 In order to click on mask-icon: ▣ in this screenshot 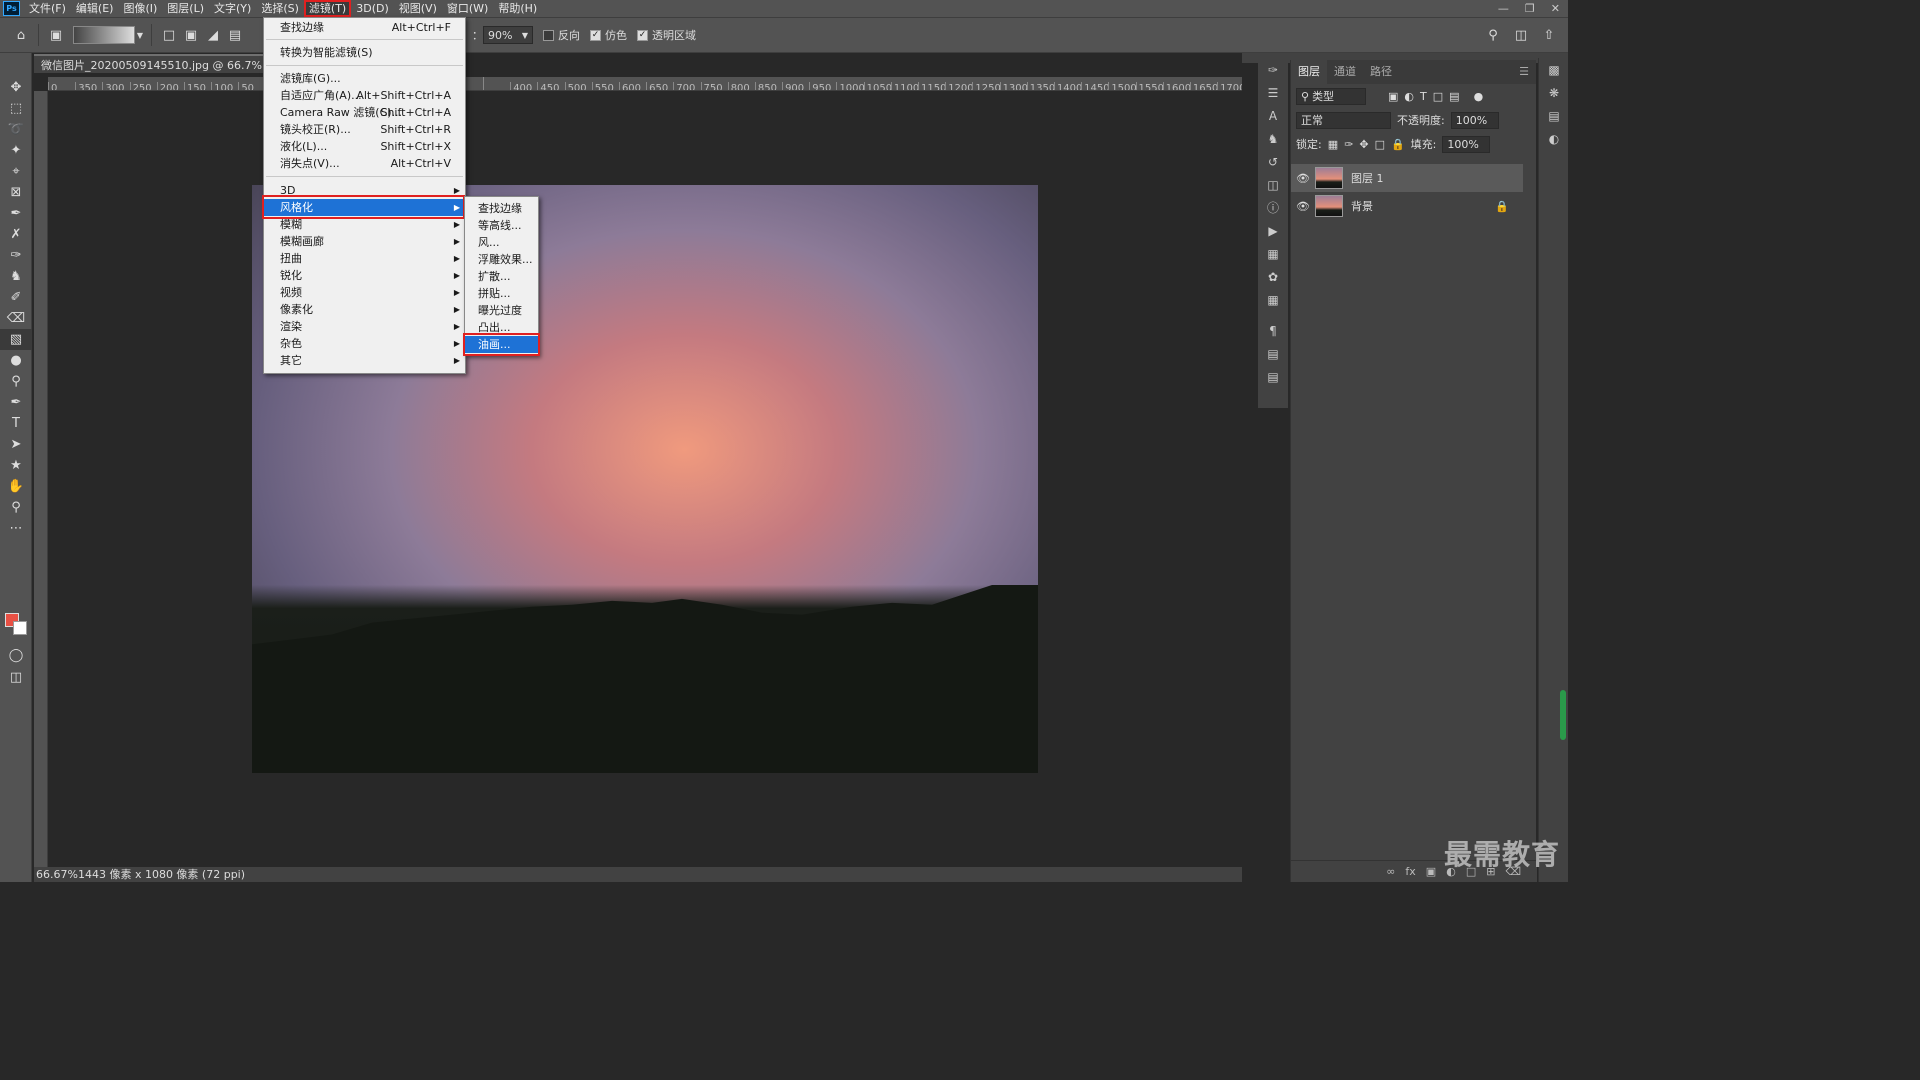, I will do `click(1431, 871)`.